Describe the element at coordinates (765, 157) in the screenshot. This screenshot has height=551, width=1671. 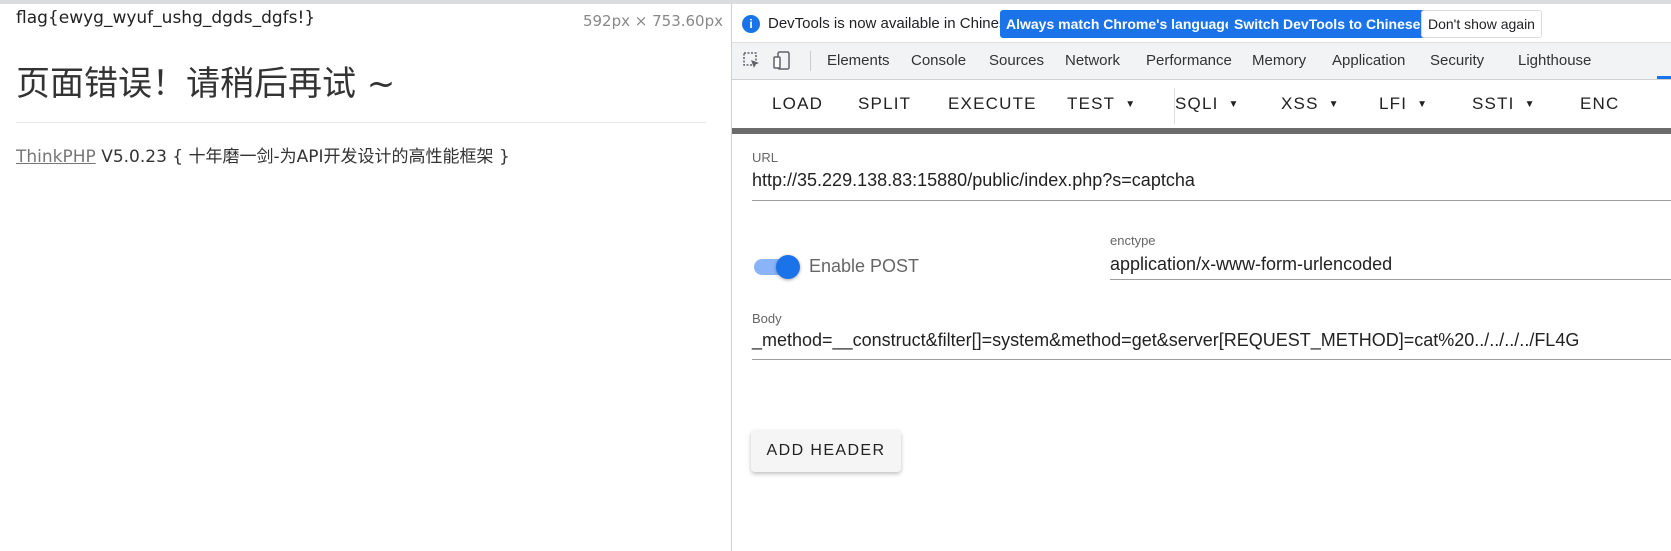
I see `url-label: URL` at that location.